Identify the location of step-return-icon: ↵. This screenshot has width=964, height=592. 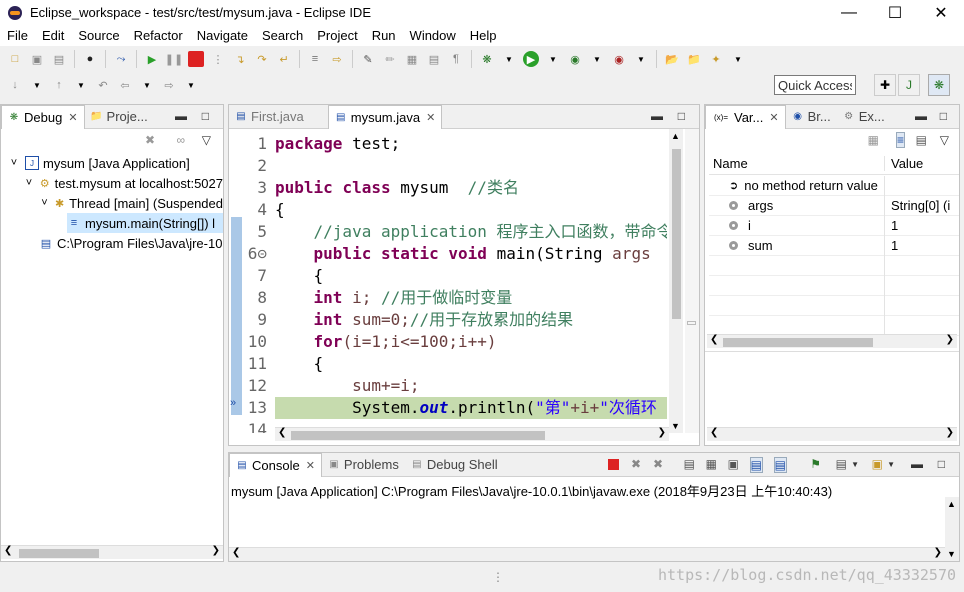
(284, 59).